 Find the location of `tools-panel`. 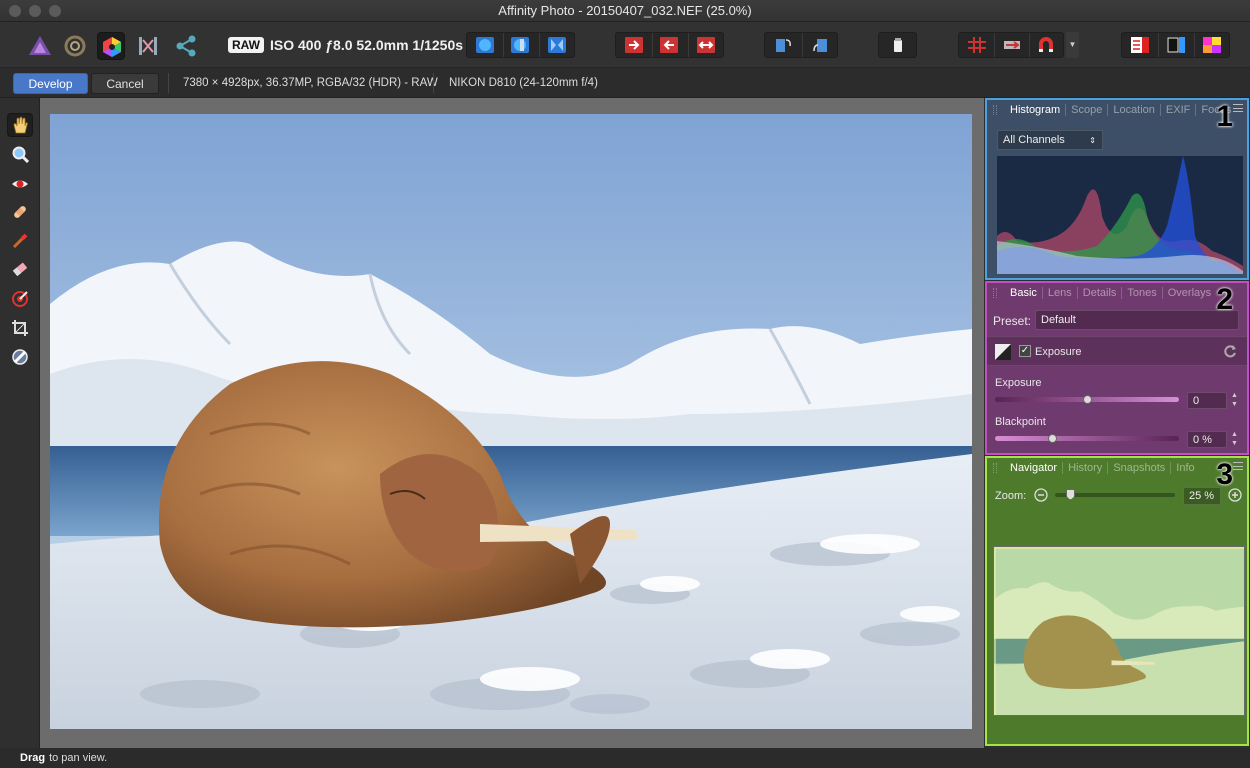

tools-panel is located at coordinates (20, 423).